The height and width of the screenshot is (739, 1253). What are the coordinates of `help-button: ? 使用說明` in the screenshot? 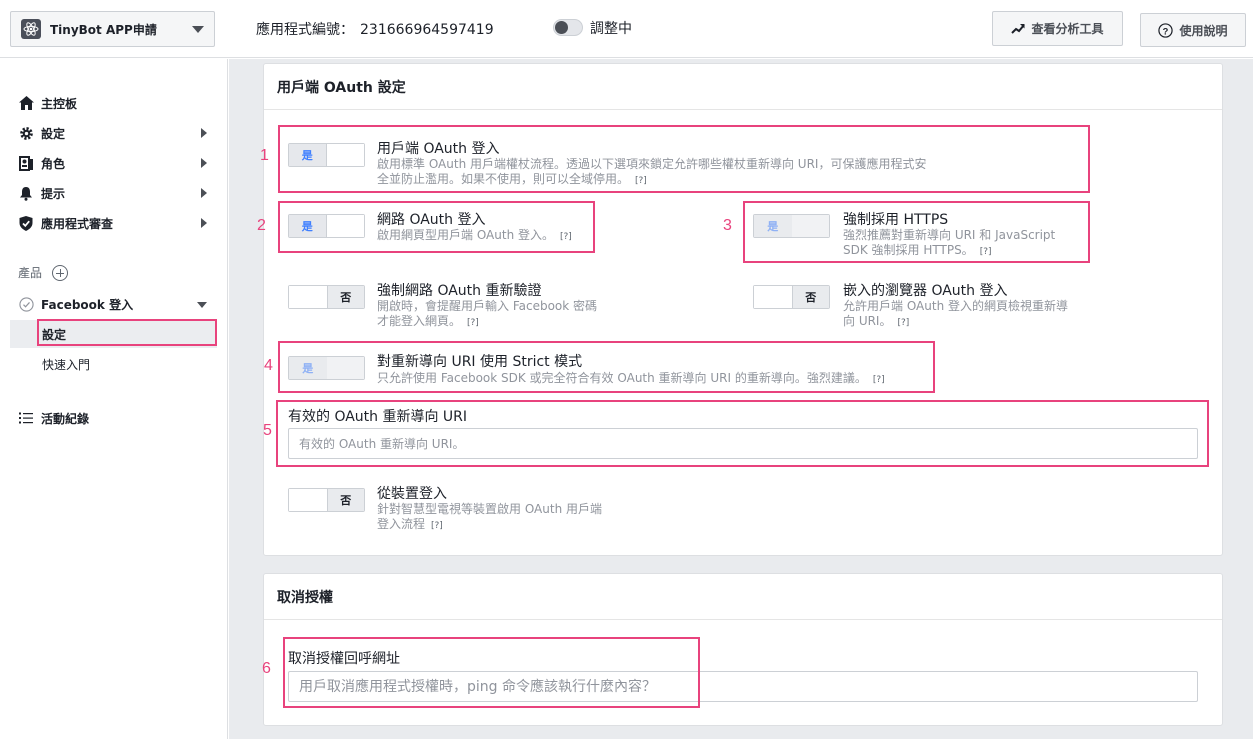 It's located at (1193, 30).